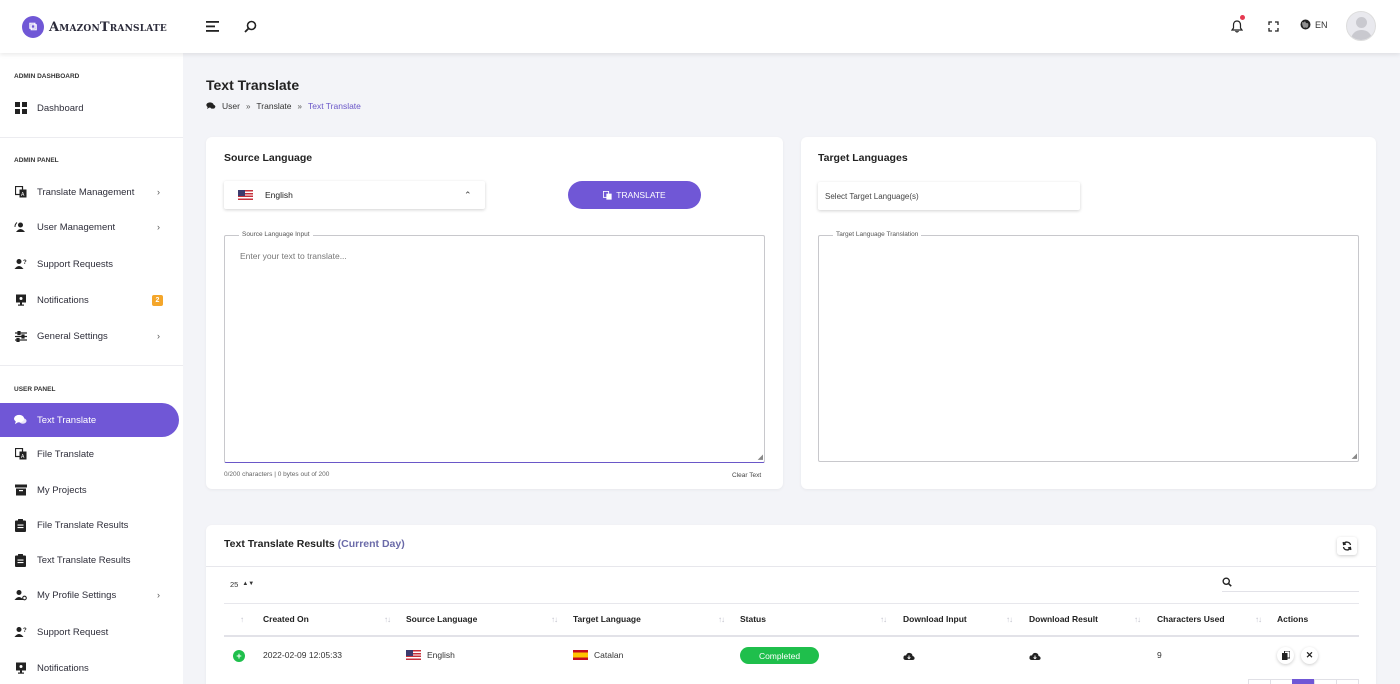 The width and height of the screenshot is (1400, 684). What do you see at coordinates (909, 656) in the screenshot?
I see `download-input-button` at bounding box center [909, 656].